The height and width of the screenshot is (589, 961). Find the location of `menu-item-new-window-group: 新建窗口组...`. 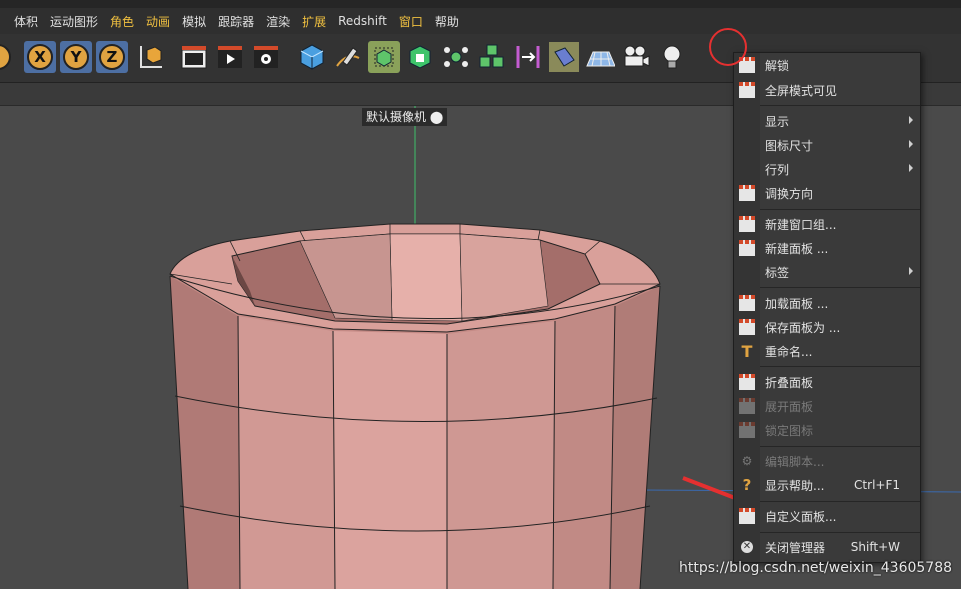

menu-item-new-window-group: 新建窗口组... is located at coordinates (827, 224).